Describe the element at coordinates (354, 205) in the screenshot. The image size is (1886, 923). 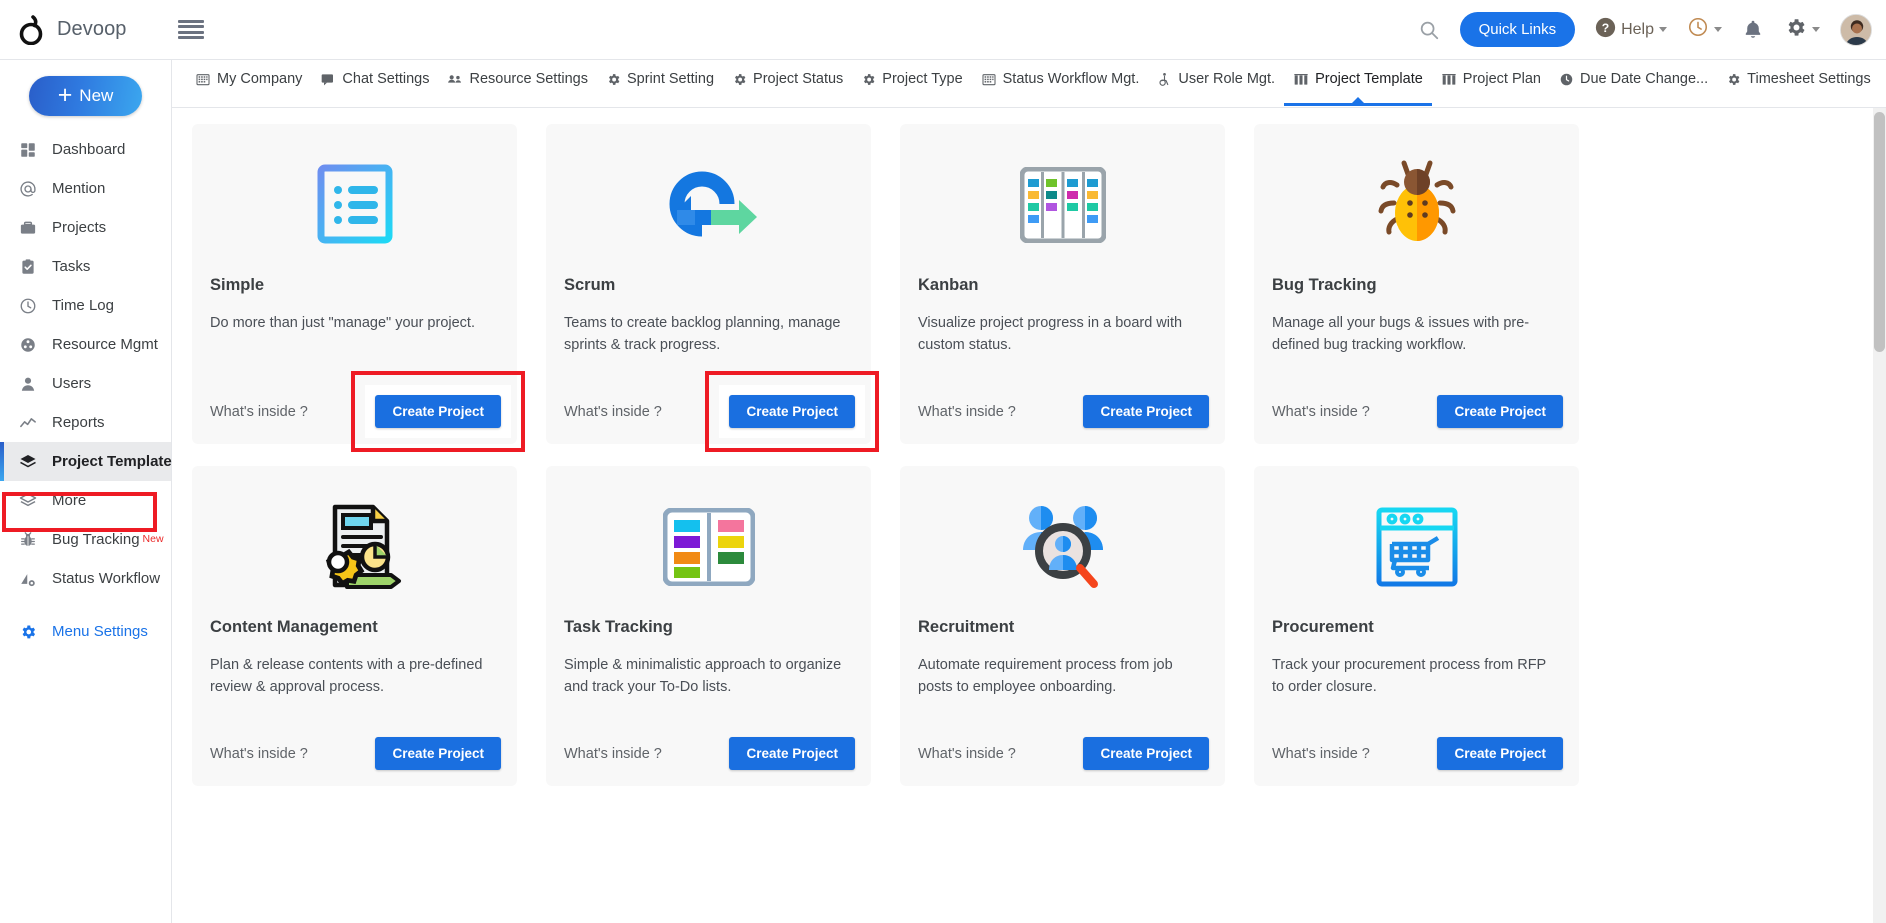
I see `checklist-icon` at that location.